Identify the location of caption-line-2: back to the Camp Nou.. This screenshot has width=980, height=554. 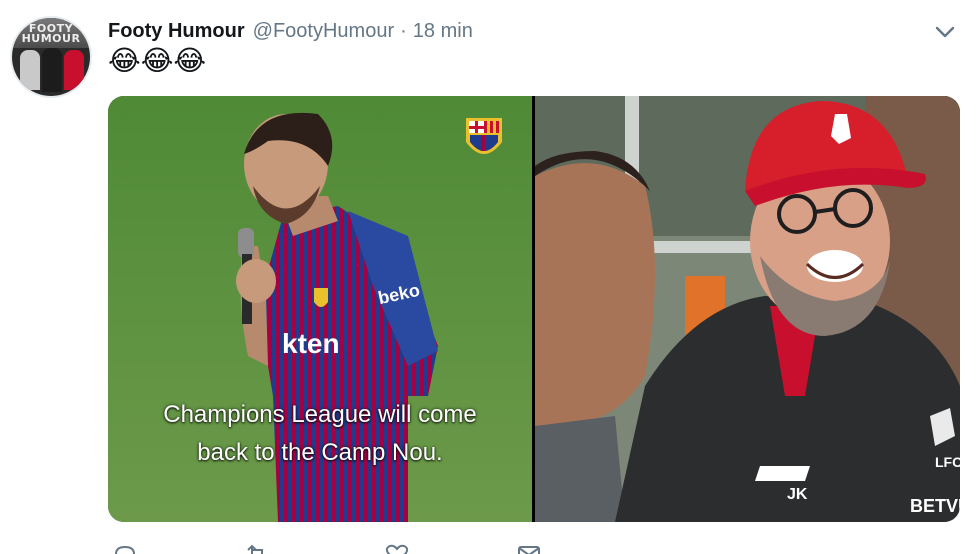
(320, 452).